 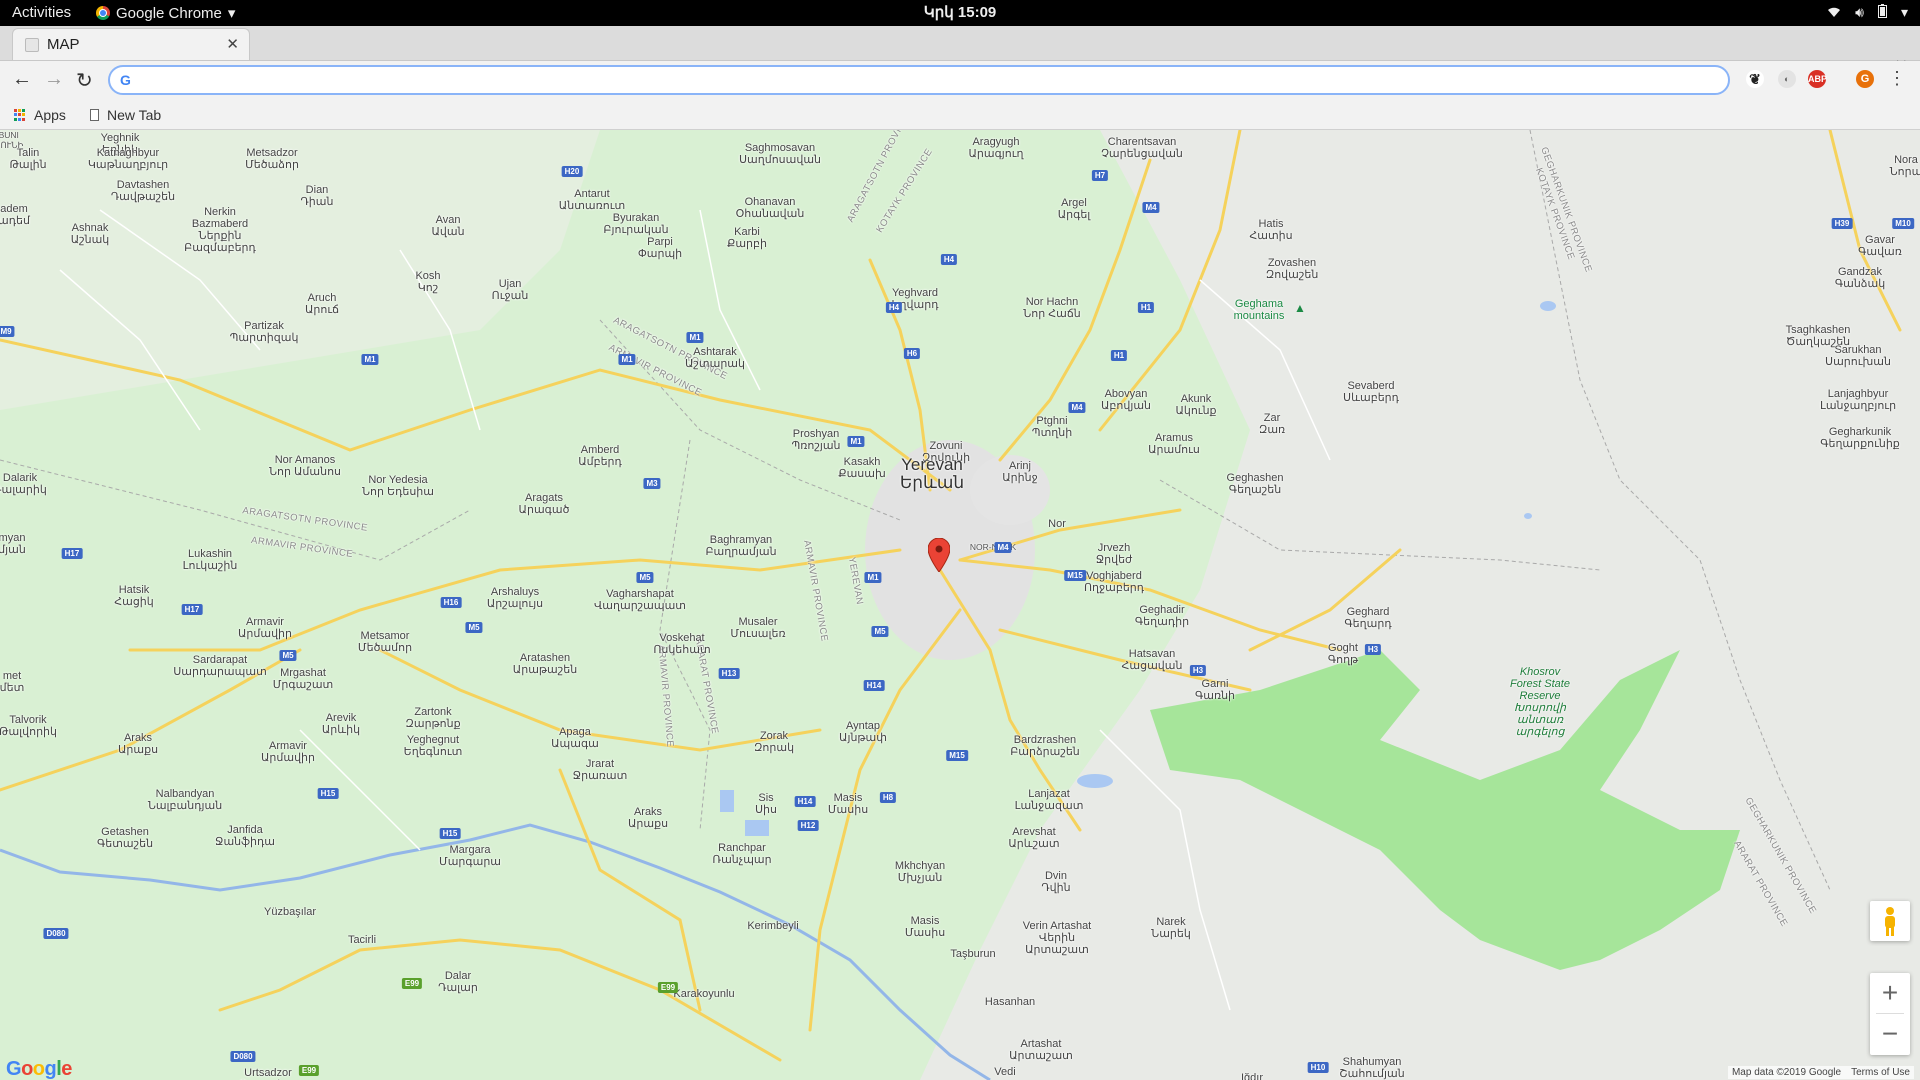 What do you see at coordinates (741, 854) in the screenshot?
I see `place-label: Ranchpar Ռանչպար` at bounding box center [741, 854].